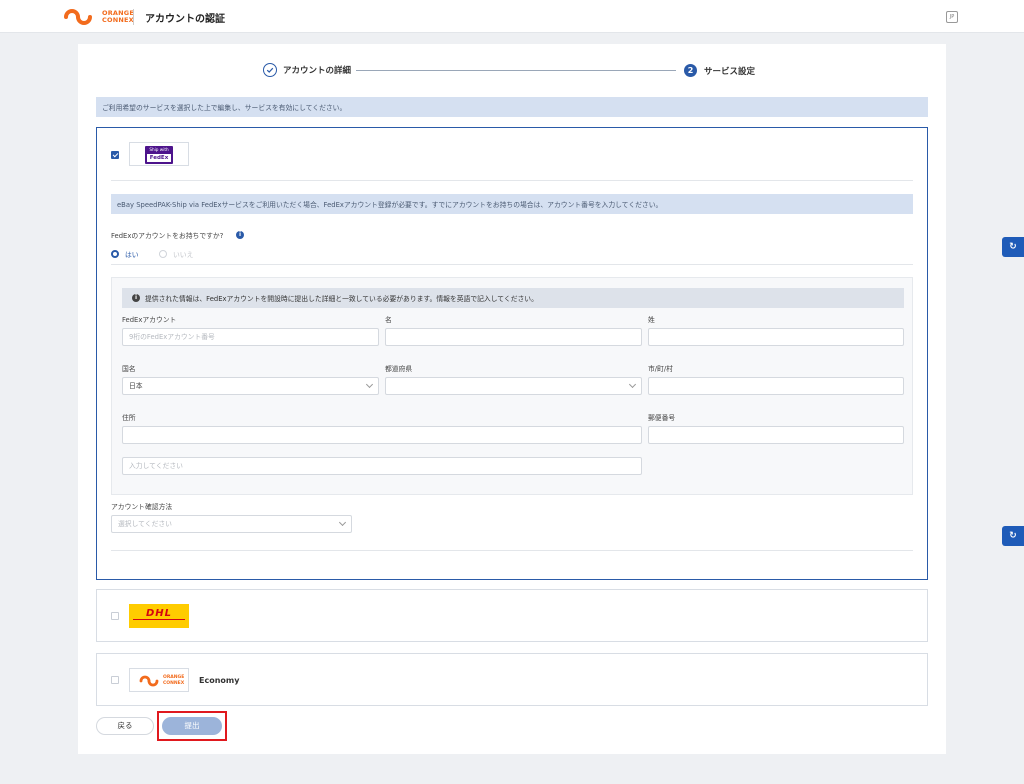 This screenshot has height=784, width=1024. Describe the element at coordinates (512, 16) in the screenshot. I see `top-bar: ORANGE CONNEX アカウントの認証 JP` at that location.